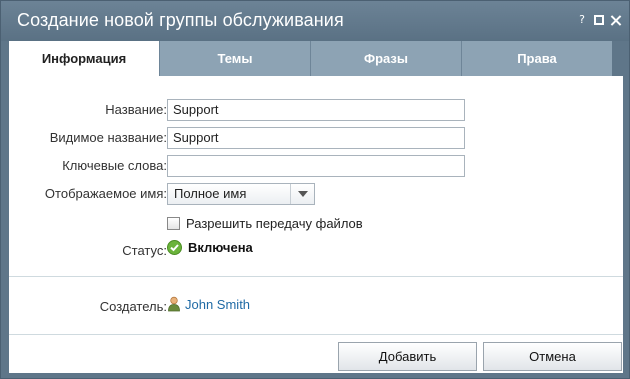 Image resolution: width=630 pixels, height=379 pixels. I want to click on display-name-select: Полное имя, so click(241, 194).